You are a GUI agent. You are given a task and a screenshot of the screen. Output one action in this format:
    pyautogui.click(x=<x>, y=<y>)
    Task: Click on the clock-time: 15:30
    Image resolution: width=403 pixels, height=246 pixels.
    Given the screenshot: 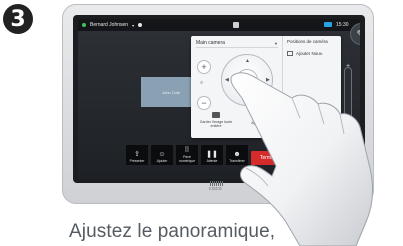 What is the action you would take?
    pyautogui.click(x=342, y=25)
    